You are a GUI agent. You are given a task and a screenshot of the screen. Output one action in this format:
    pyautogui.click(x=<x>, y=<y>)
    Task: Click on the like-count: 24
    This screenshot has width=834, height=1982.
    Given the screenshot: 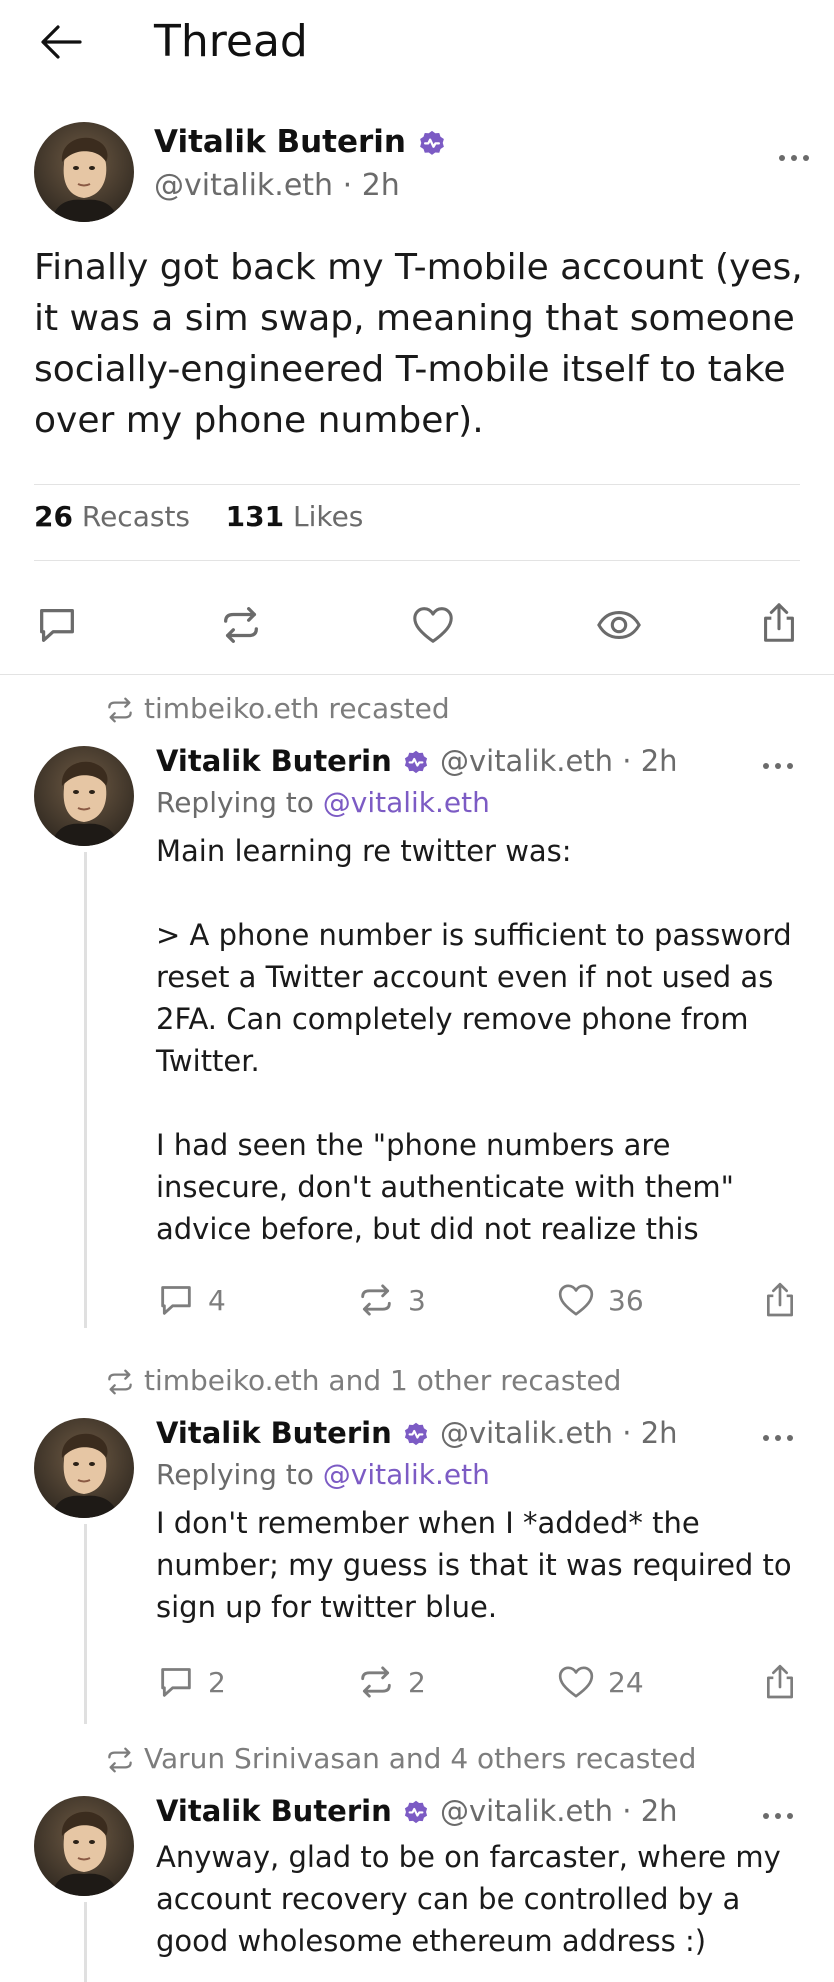 What is the action you would take?
    pyautogui.click(x=626, y=1682)
    